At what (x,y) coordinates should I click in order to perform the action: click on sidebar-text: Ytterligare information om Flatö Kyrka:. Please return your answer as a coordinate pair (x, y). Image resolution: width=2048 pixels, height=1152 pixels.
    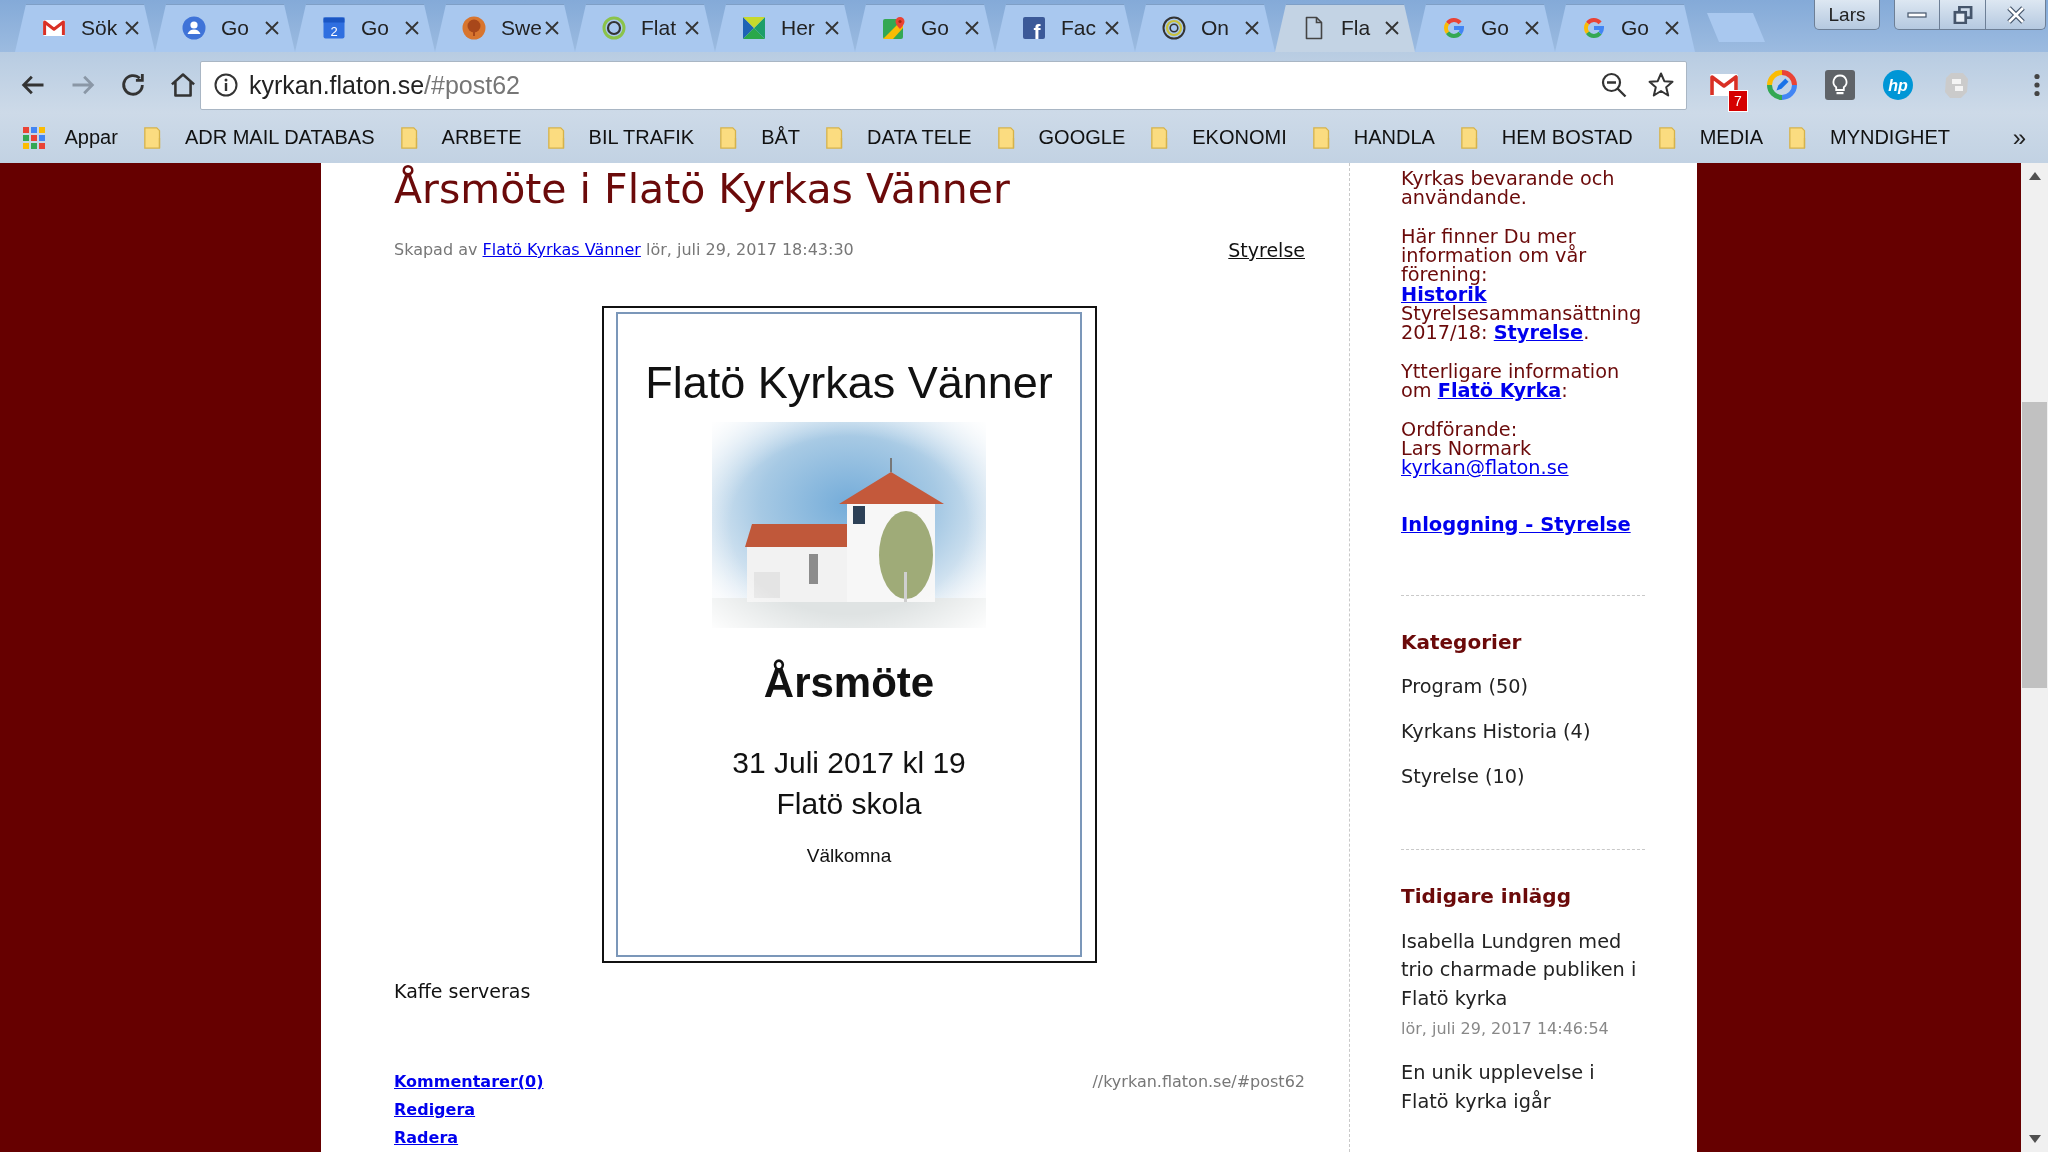
    Looking at the image, I should click on (1511, 381).